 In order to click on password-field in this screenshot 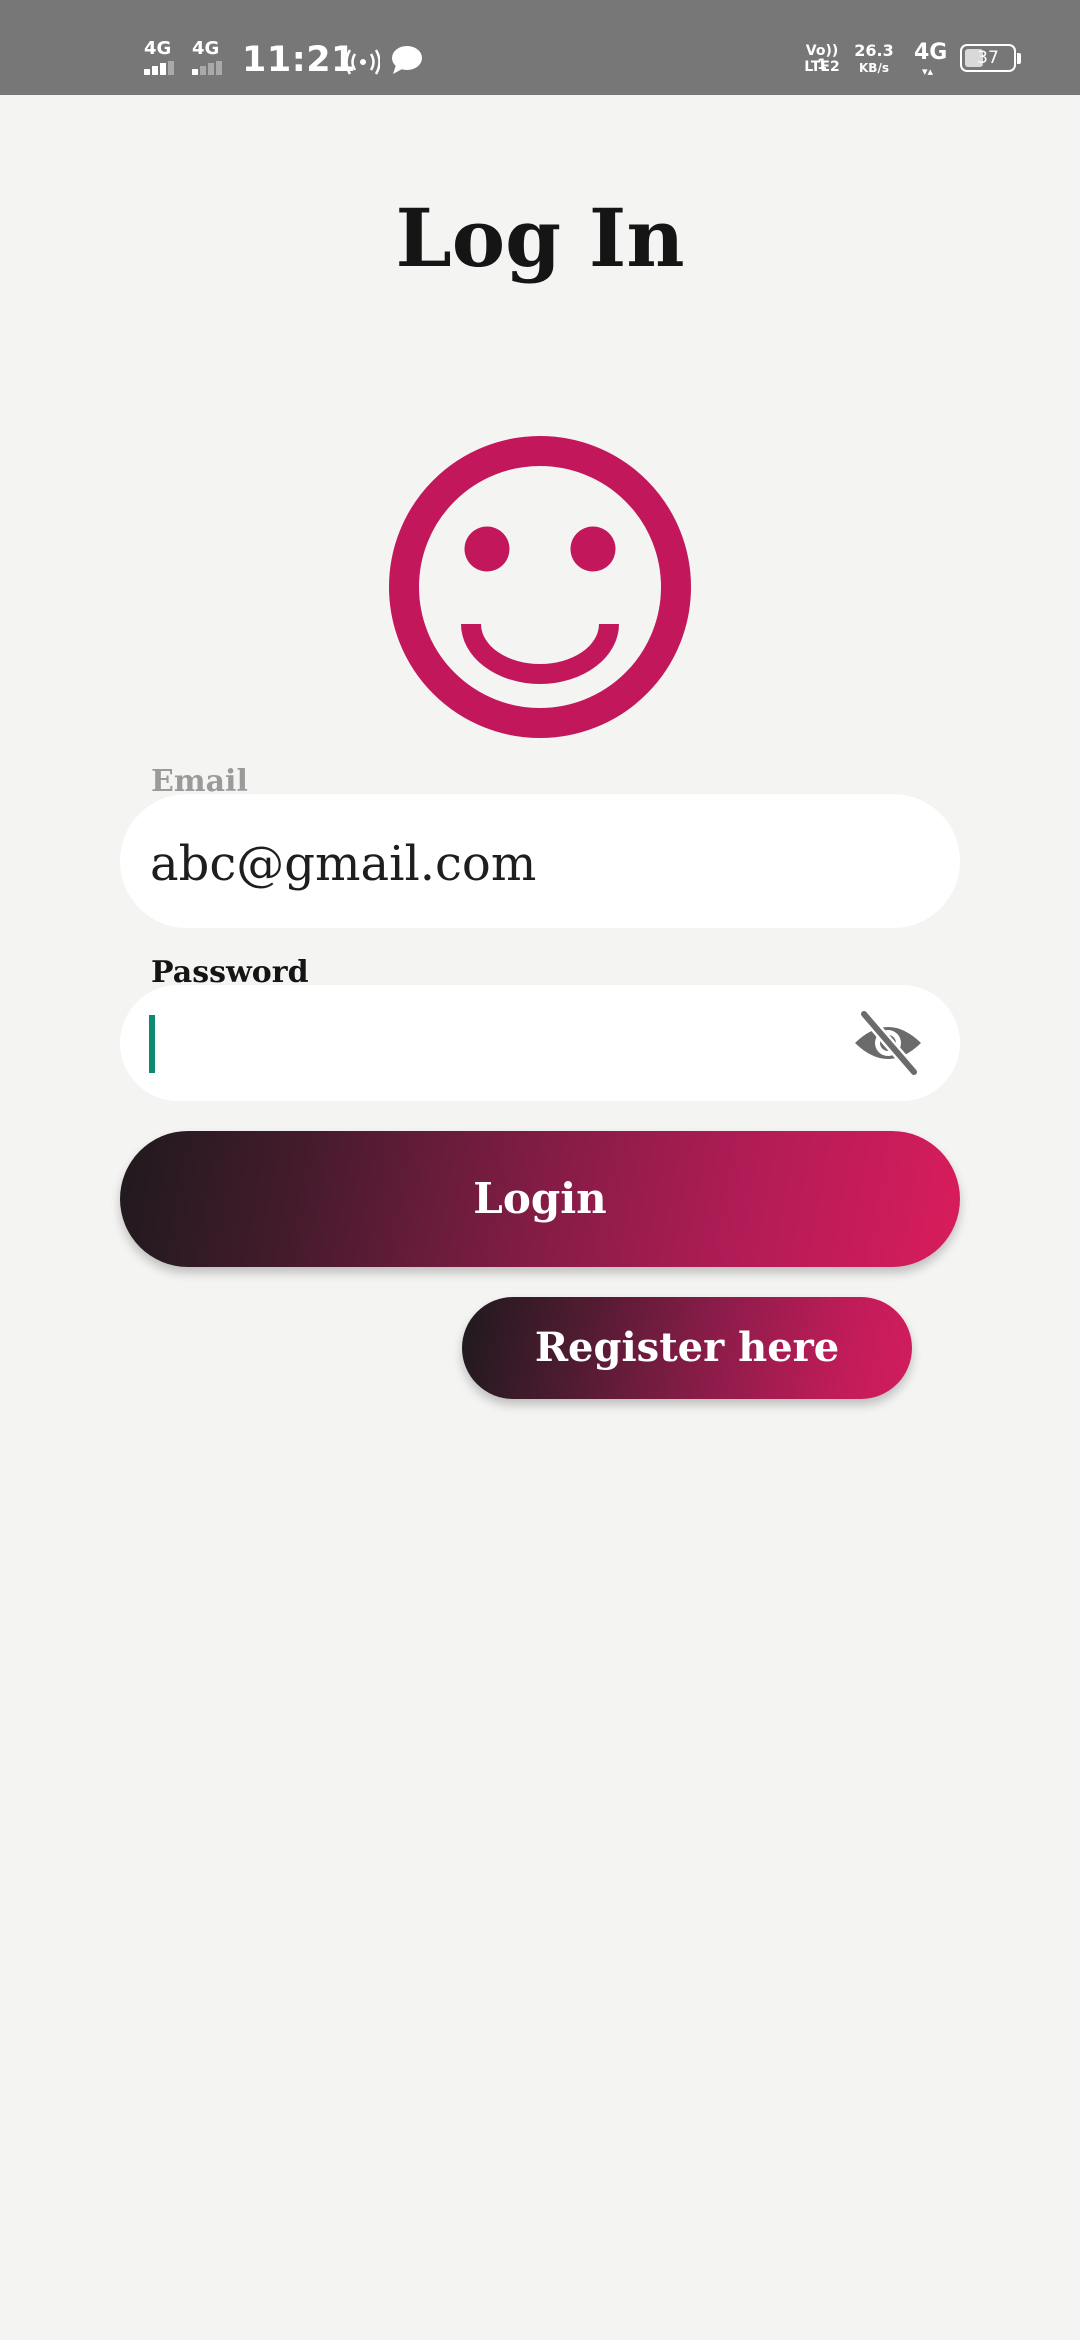, I will do `click(540, 1043)`.